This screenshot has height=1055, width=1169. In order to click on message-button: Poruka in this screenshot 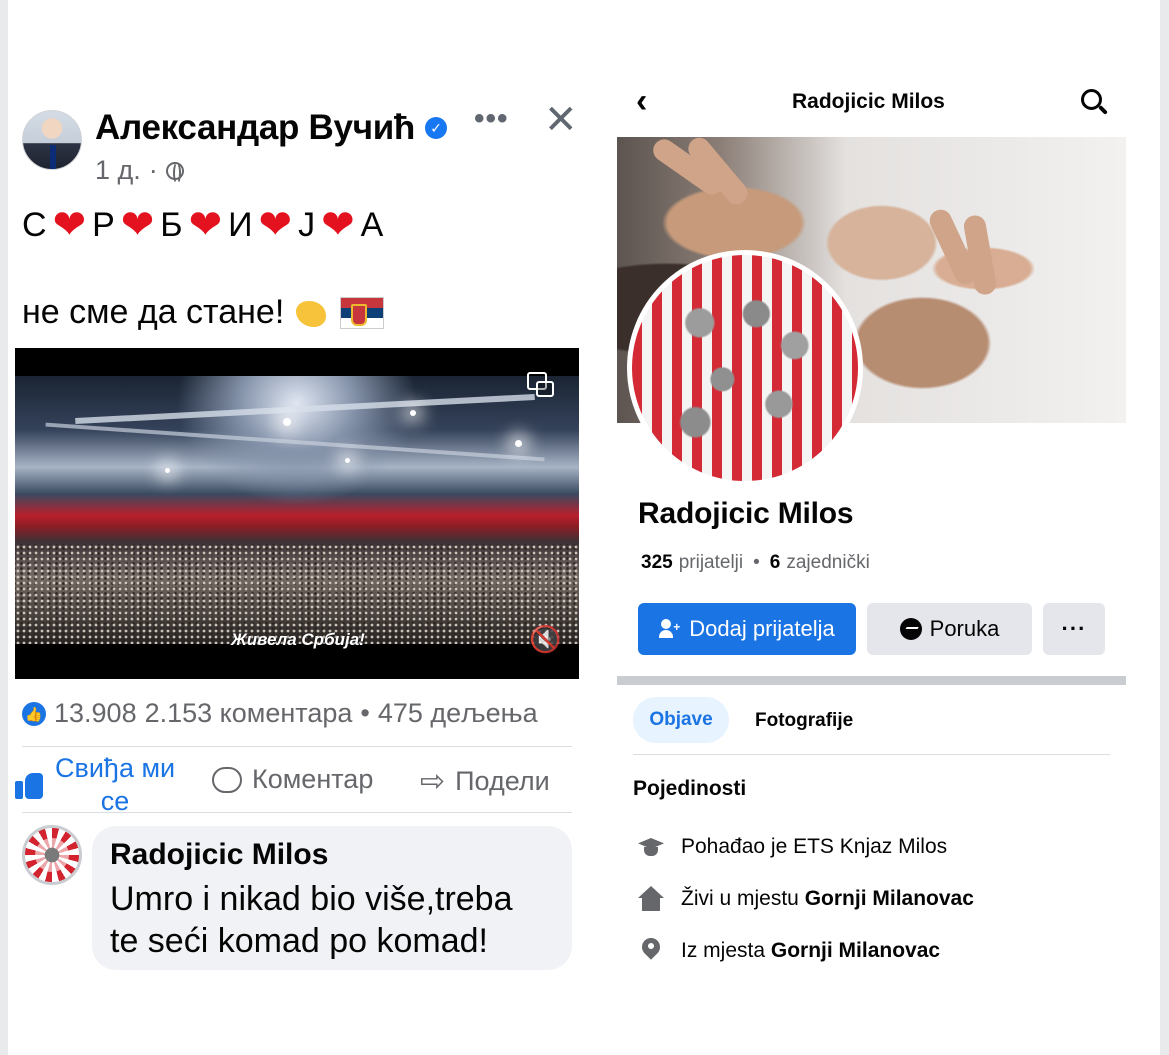, I will do `click(949, 629)`.